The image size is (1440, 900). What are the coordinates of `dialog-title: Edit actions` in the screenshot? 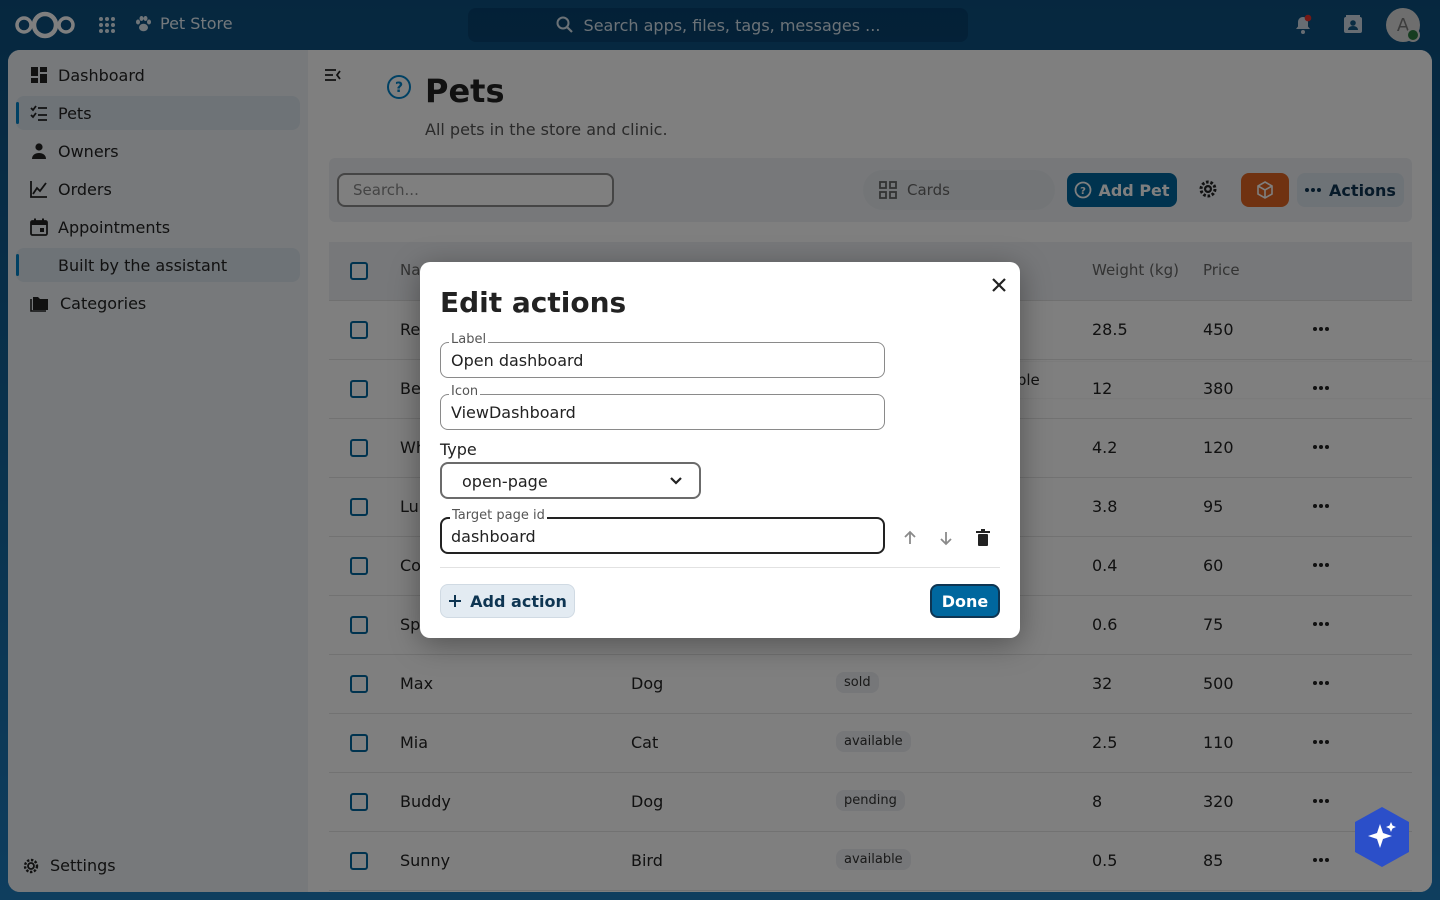 It's located at (533, 302).